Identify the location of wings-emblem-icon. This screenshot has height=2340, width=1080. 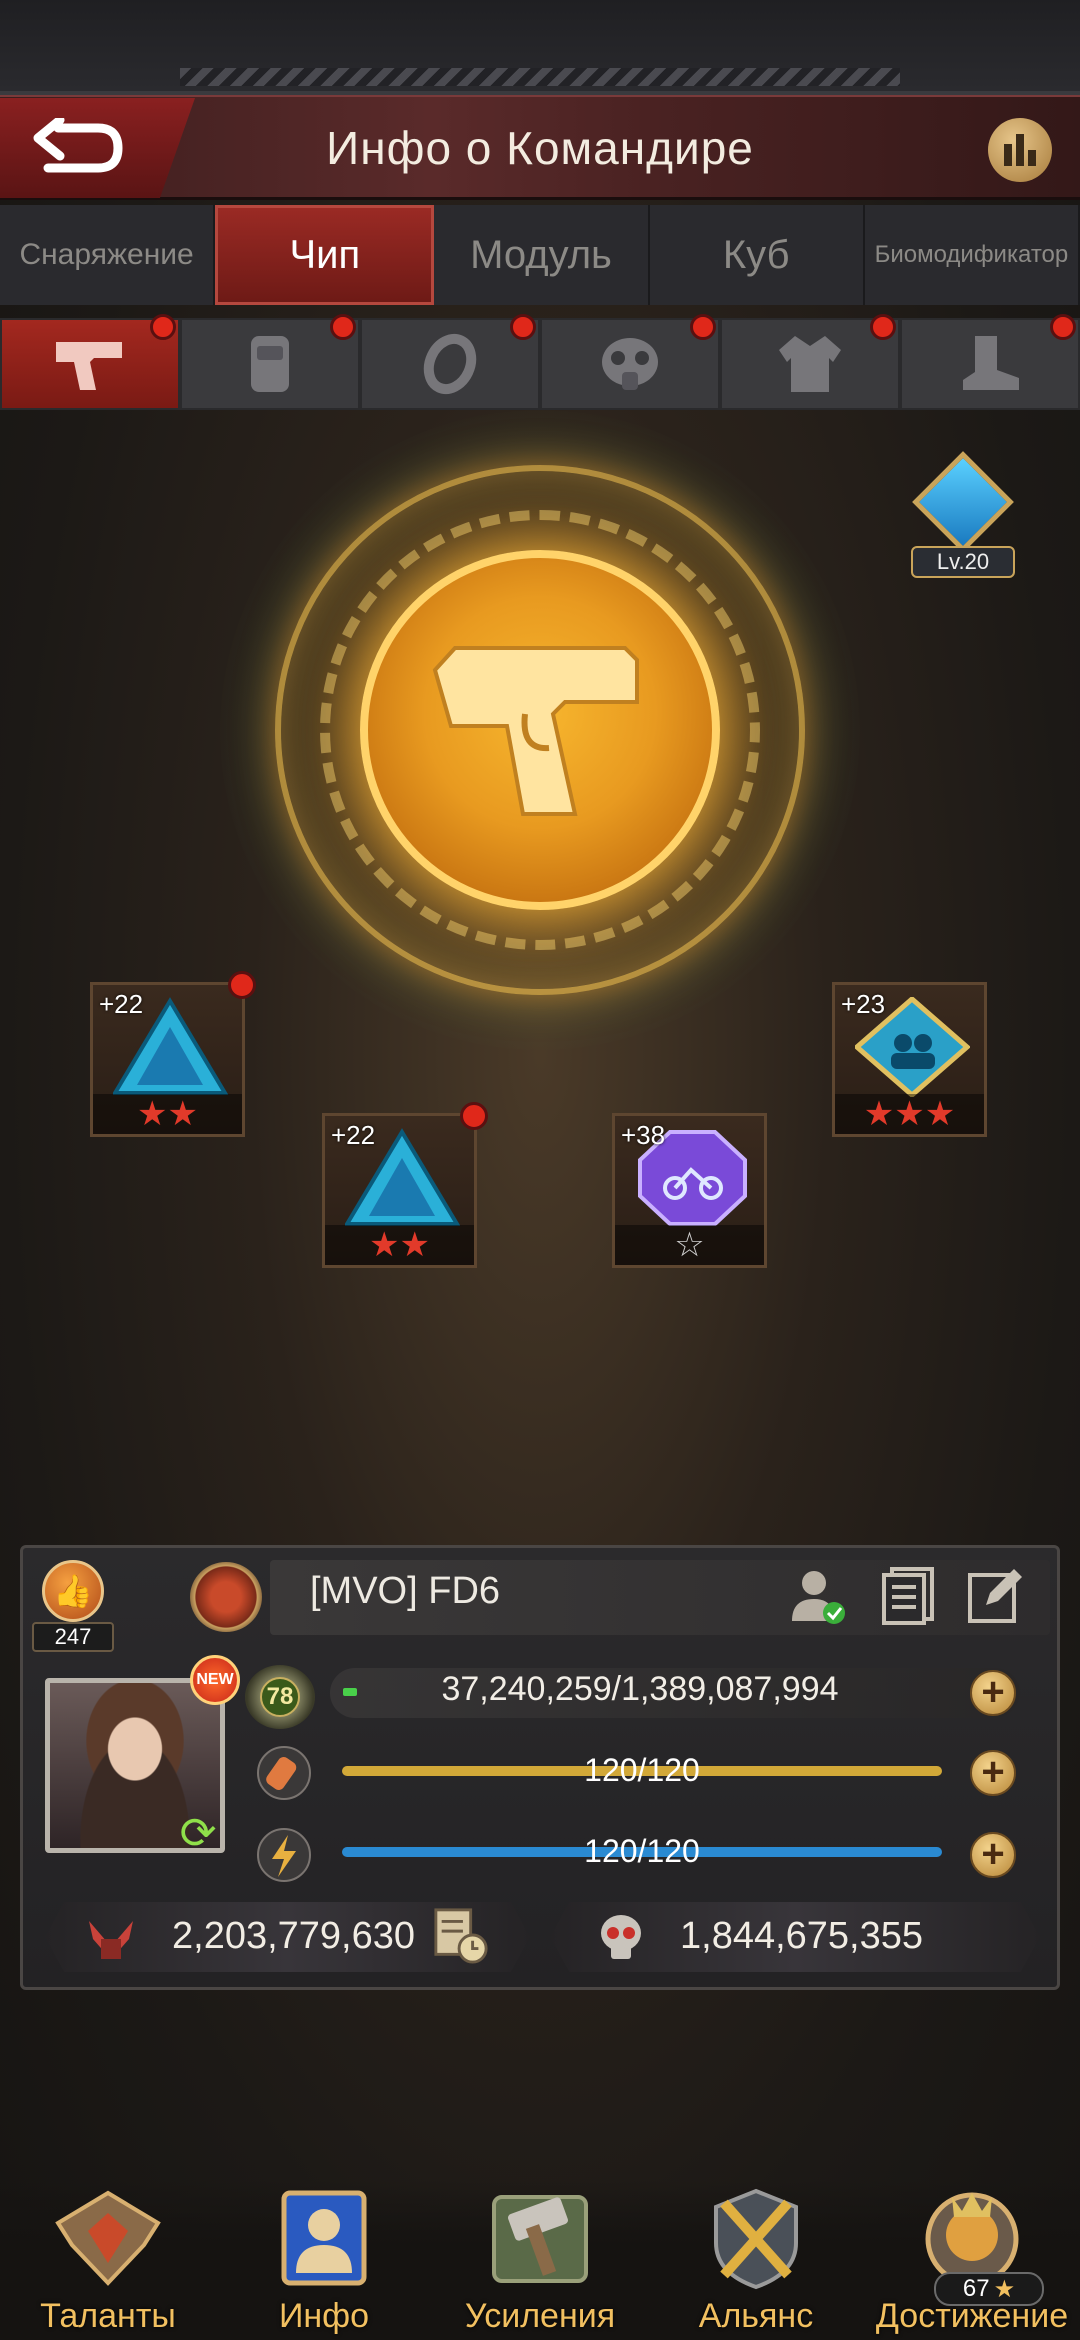
(108, 2238).